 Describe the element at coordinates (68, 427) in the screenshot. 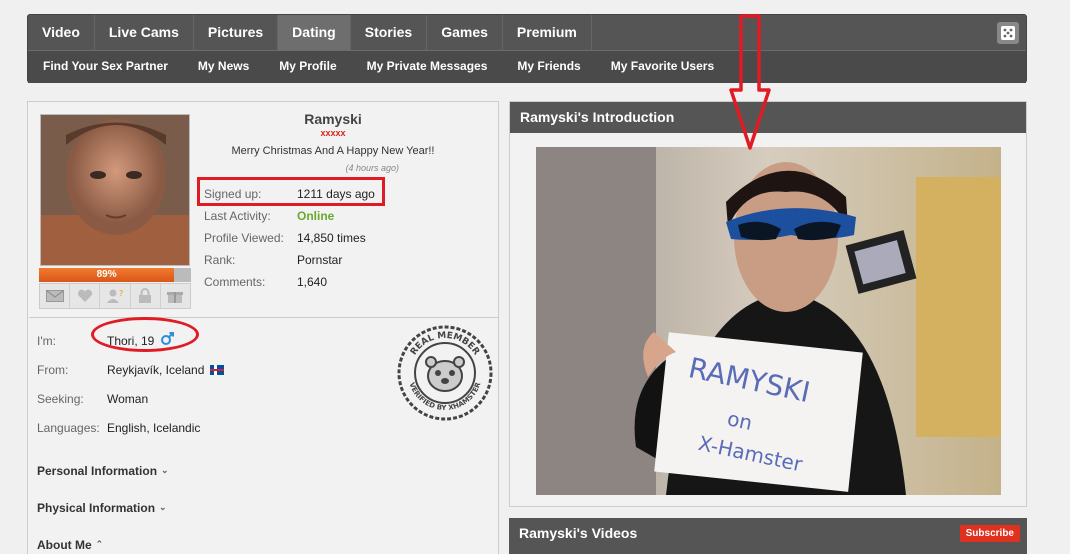

I see `info-label: Languages:` at that location.